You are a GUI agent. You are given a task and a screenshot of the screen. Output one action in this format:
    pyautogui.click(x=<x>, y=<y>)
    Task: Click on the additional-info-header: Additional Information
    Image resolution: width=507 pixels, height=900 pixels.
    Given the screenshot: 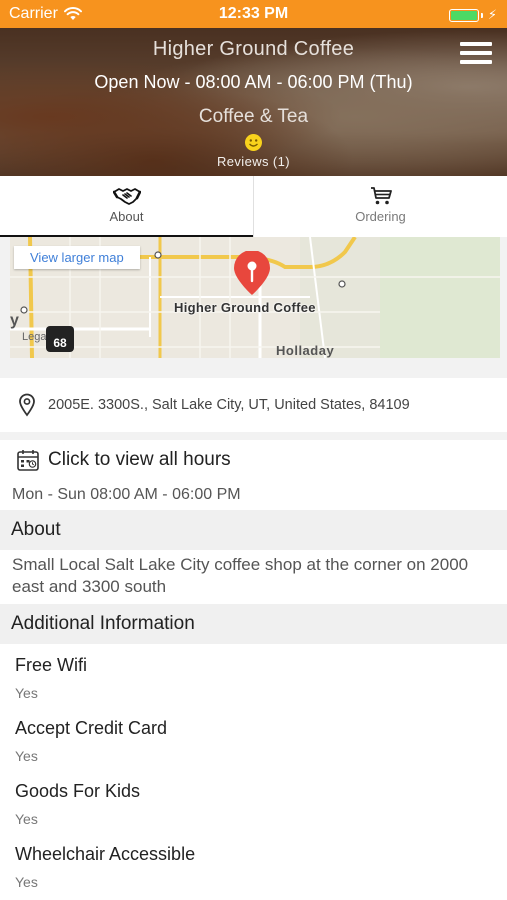 What is the action you would take?
    pyautogui.click(x=253, y=624)
    